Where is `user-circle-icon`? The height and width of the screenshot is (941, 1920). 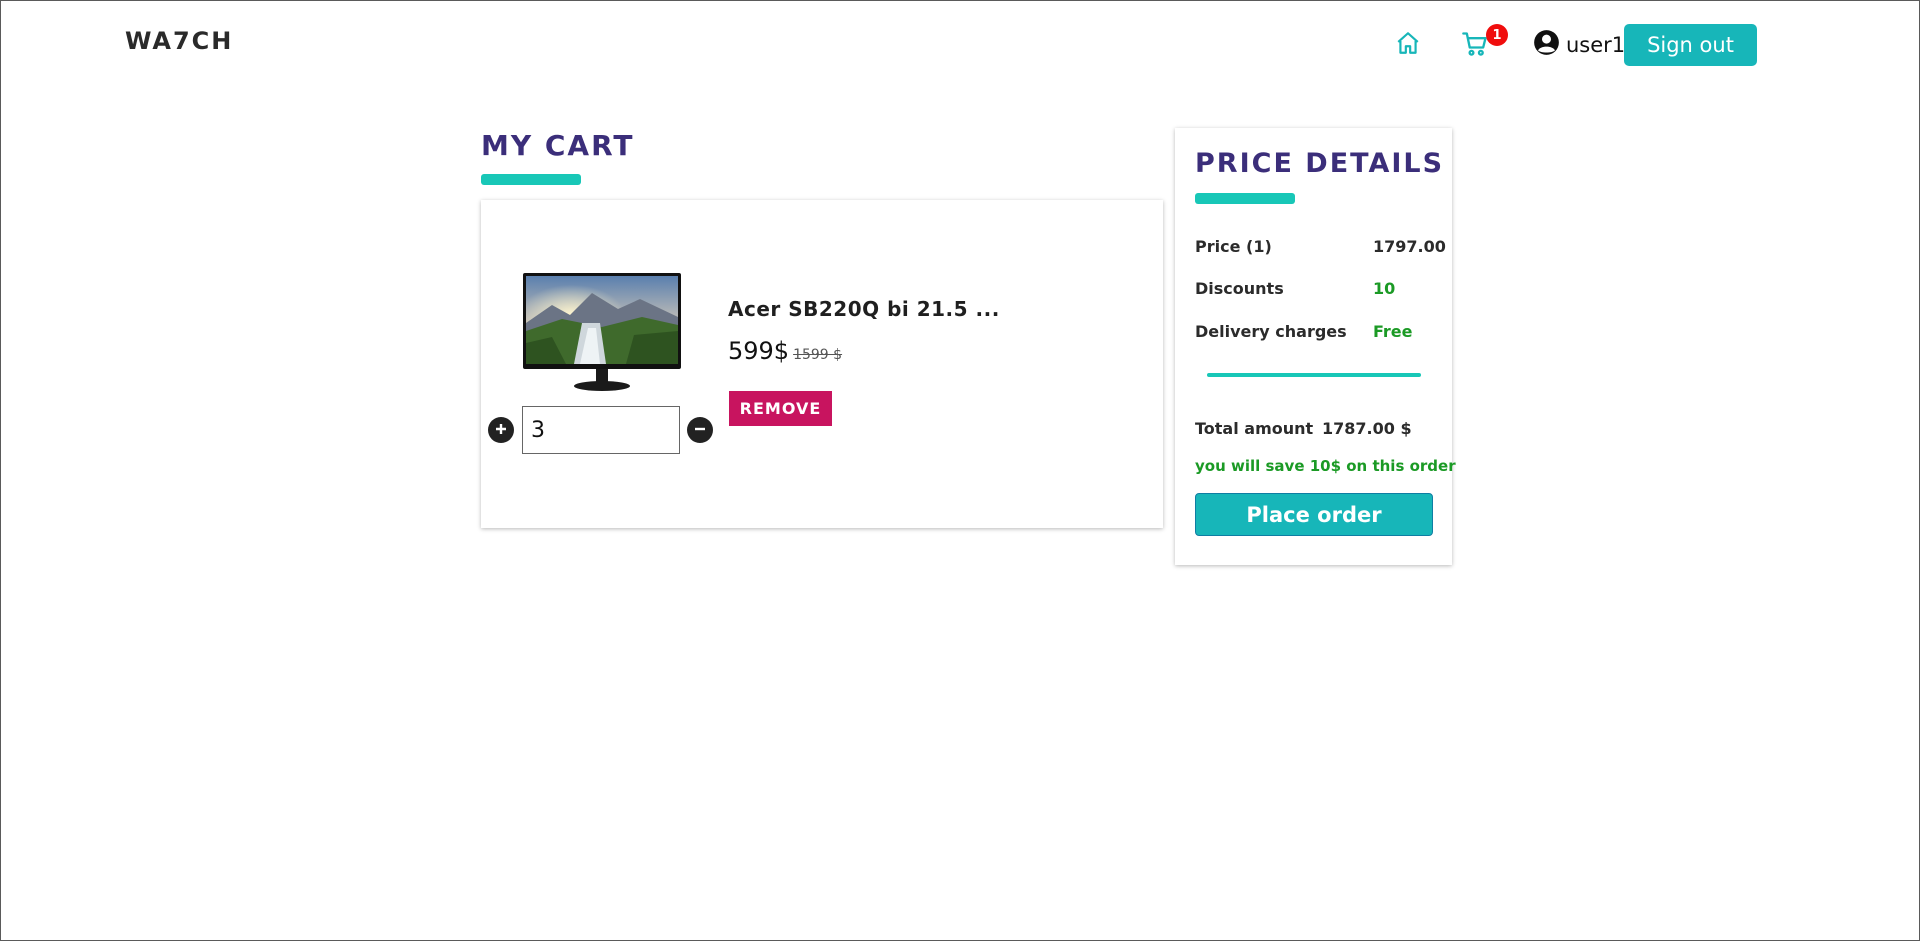 user-circle-icon is located at coordinates (1546, 44).